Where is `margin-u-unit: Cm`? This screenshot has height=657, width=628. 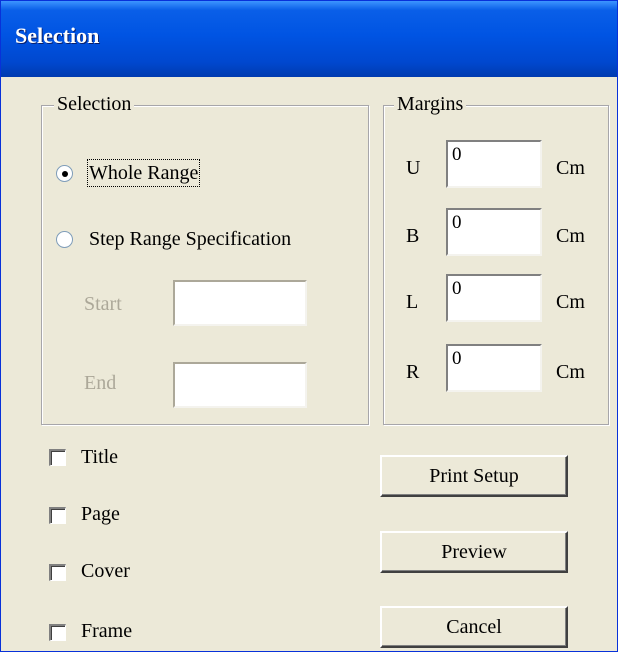 margin-u-unit: Cm is located at coordinates (570, 168).